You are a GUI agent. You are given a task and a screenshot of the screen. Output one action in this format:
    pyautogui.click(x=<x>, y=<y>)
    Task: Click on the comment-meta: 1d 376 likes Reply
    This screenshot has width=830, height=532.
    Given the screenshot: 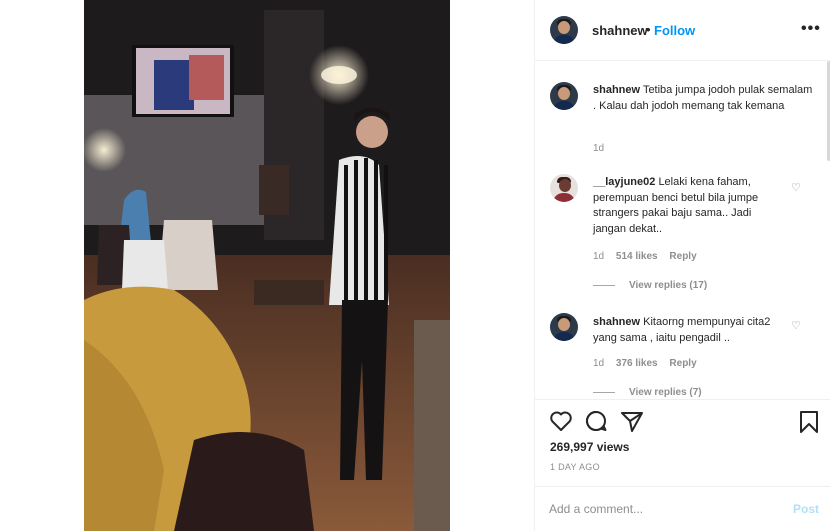 What is the action you would take?
    pyautogui.click(x=649, y=363)
    